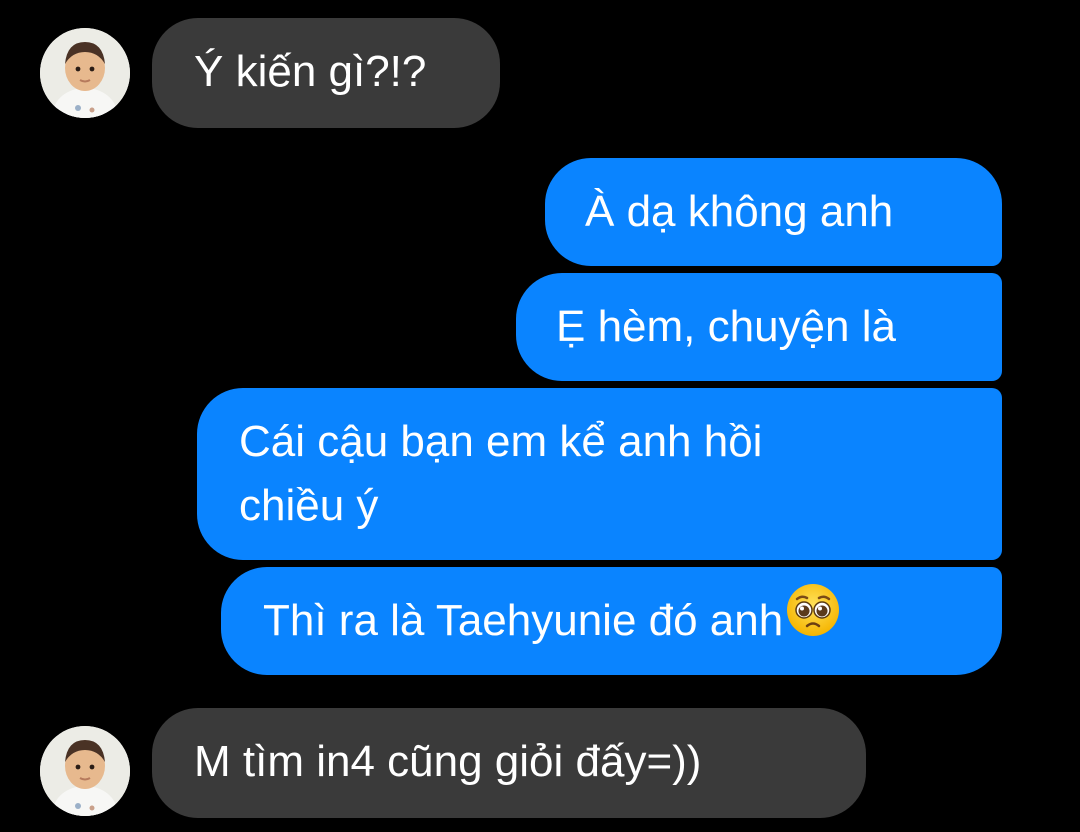 The image size is (1080, 832). Describe the element at coordinates (310, 71) in the screenshot. I see `message-text: Ý kiến gì?!?` at that location.